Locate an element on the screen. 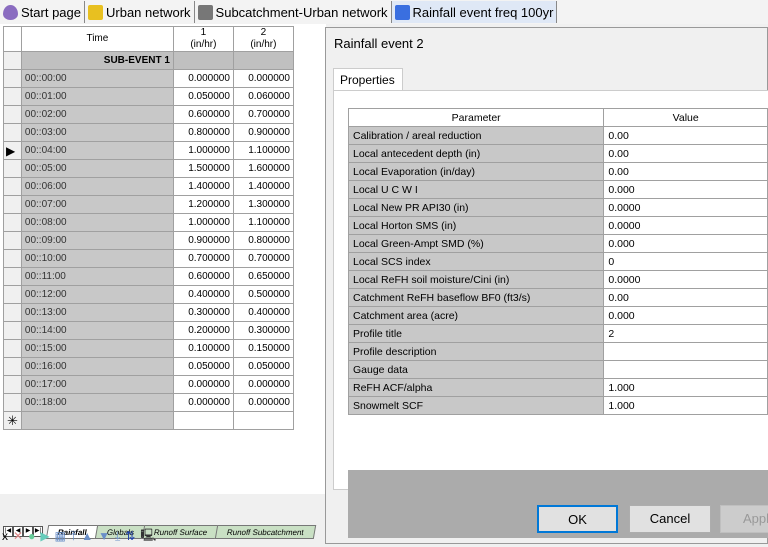  move-bottom-icon: ⤓ is located at coordinates (117, 536).